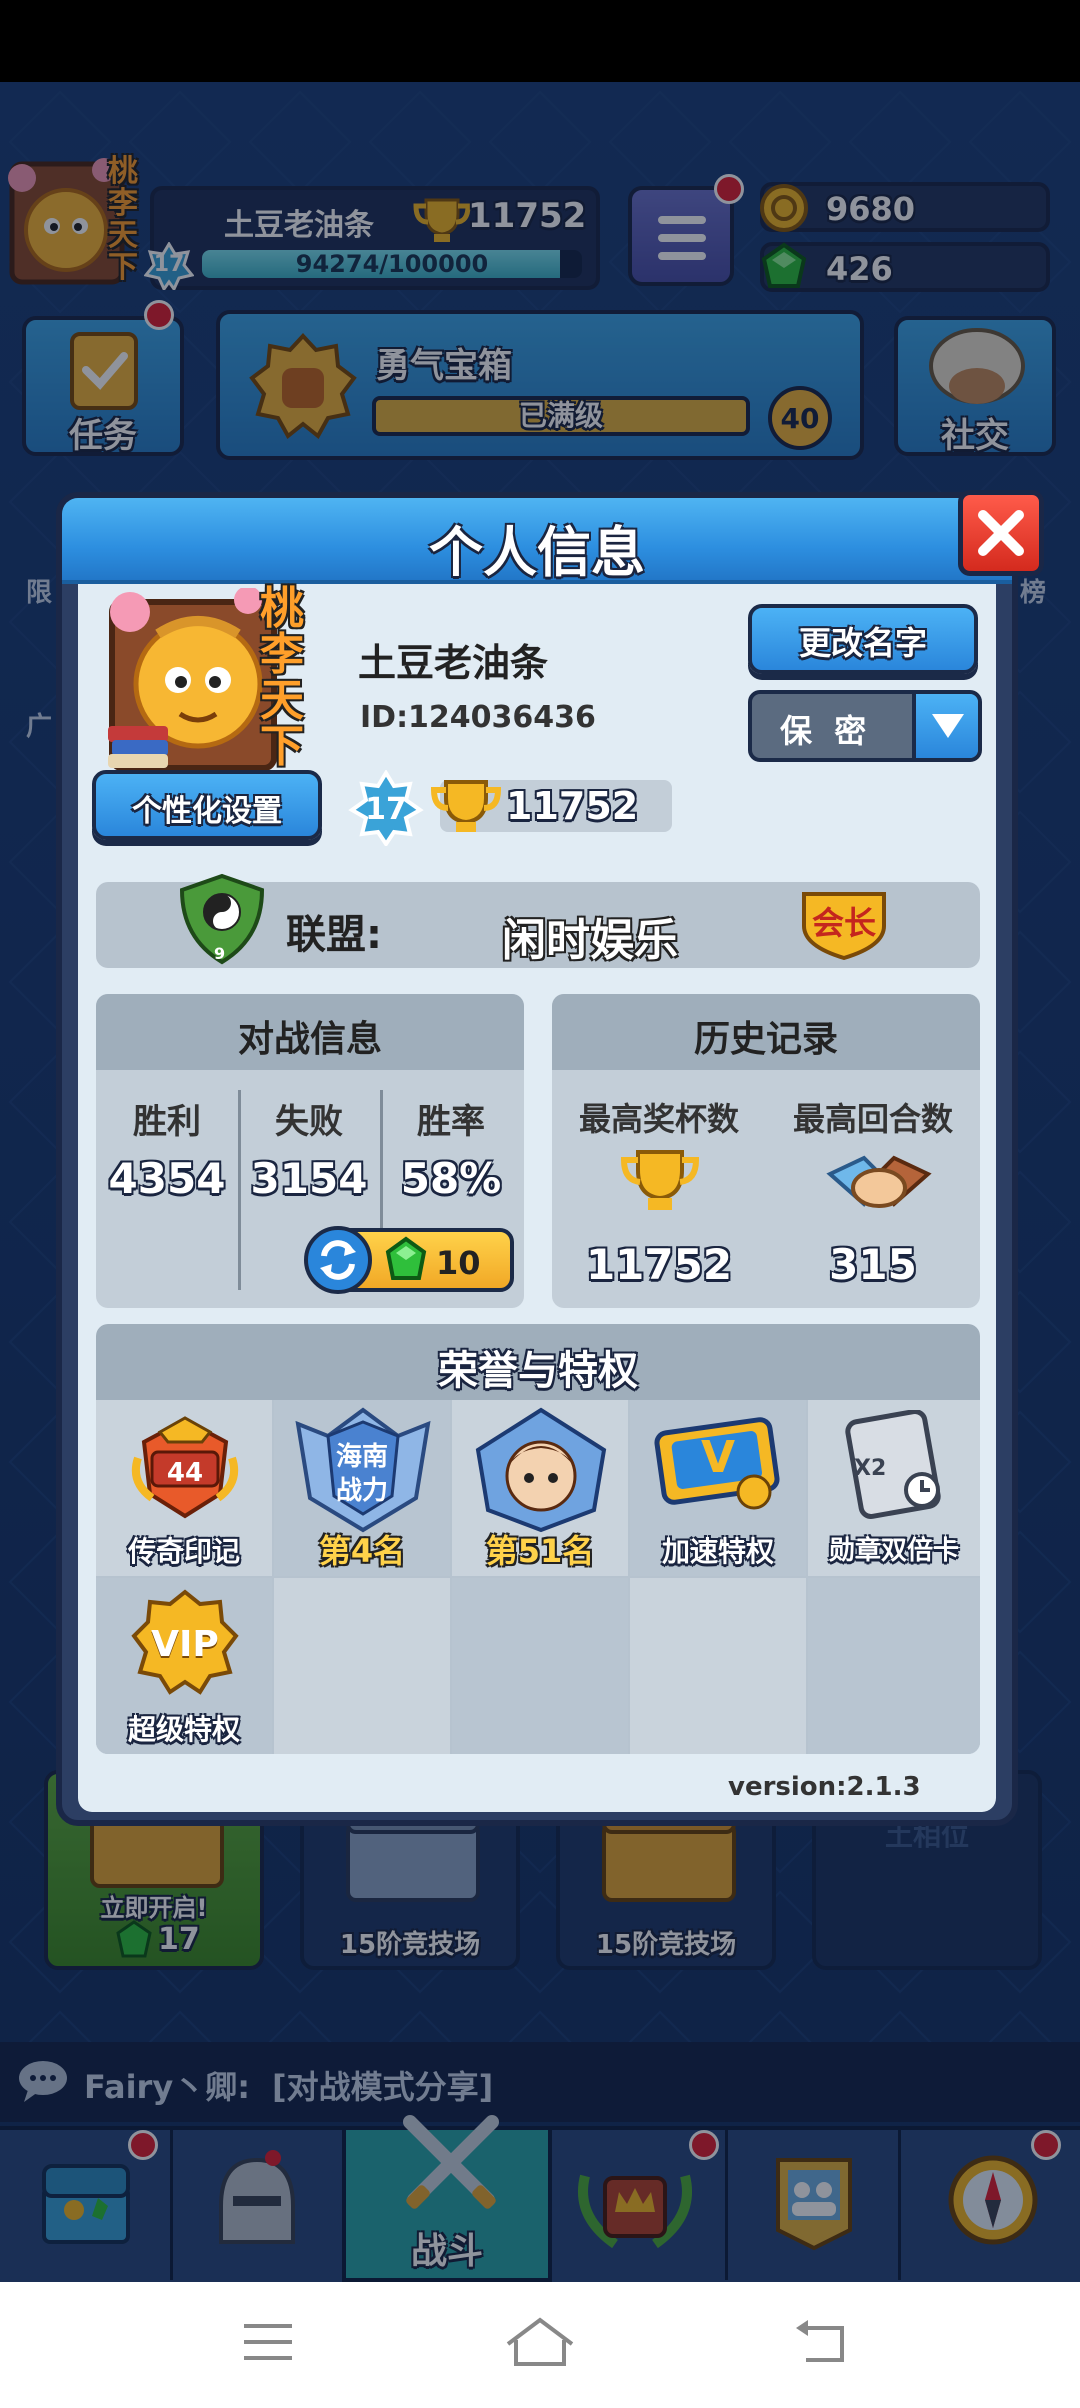 The height and width of the screenshot is (2408, 1080). Describe the element at coordinates (718, 1457) in the screenshot. I see `speed-card-letter: V` at that location.